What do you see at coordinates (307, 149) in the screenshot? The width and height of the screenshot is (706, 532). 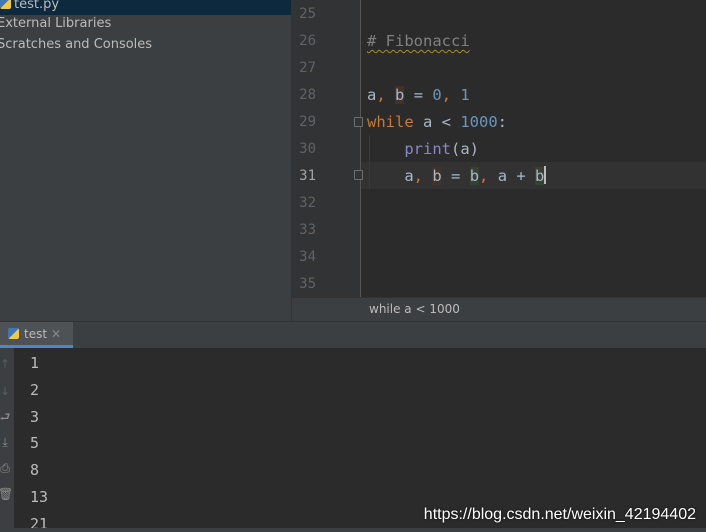 I see `line-number: 30` at bounding box center [307, 149].